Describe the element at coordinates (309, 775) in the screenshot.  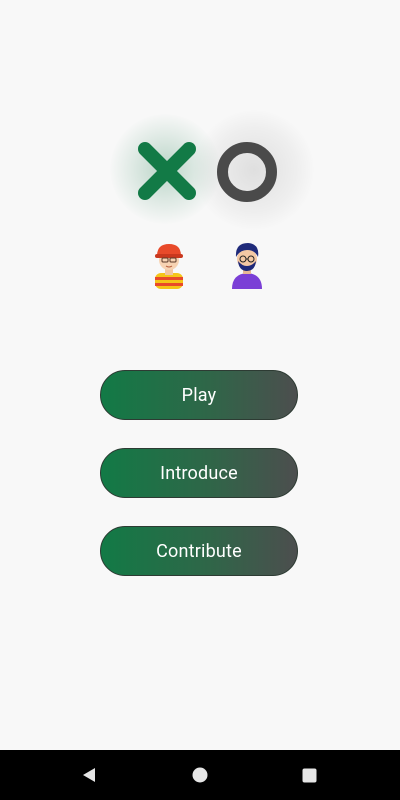
I see `recents-square-icon` at that location.